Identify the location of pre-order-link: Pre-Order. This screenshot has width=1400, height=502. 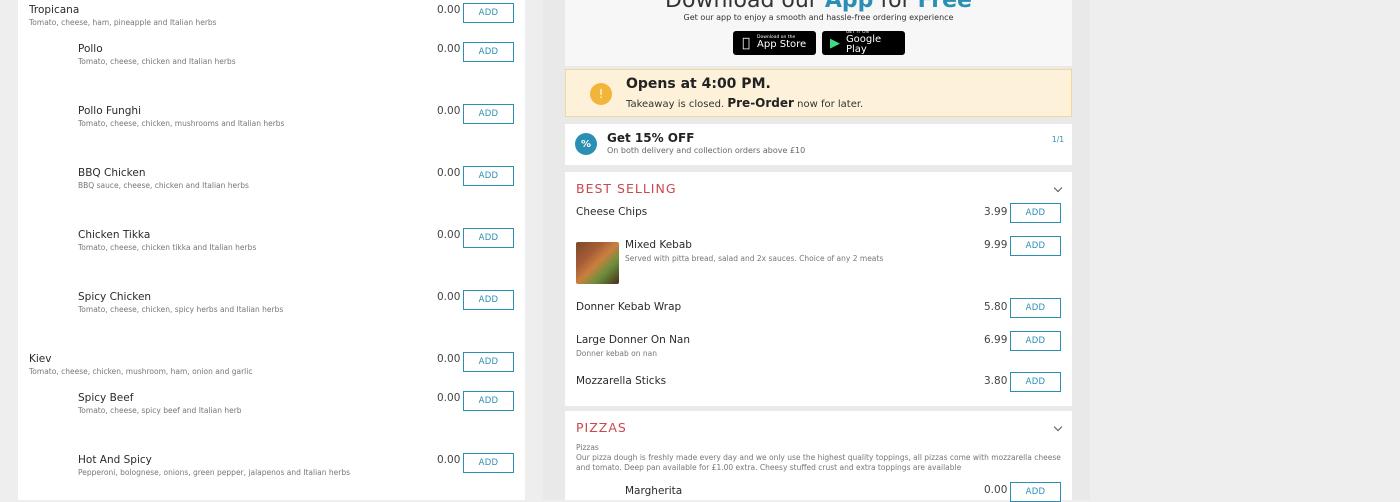
(760, 103).